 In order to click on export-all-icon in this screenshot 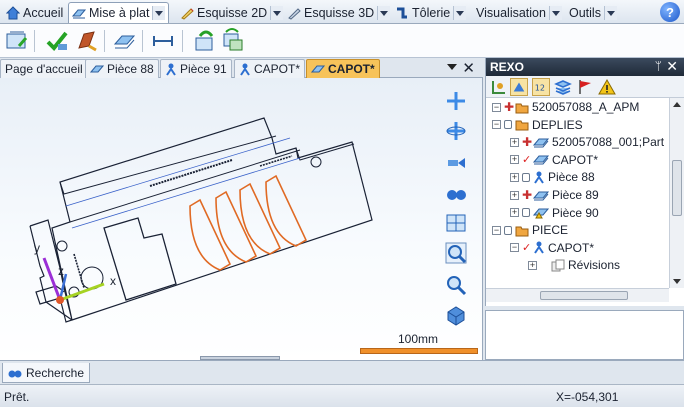, I will do `click(233, 41)`.